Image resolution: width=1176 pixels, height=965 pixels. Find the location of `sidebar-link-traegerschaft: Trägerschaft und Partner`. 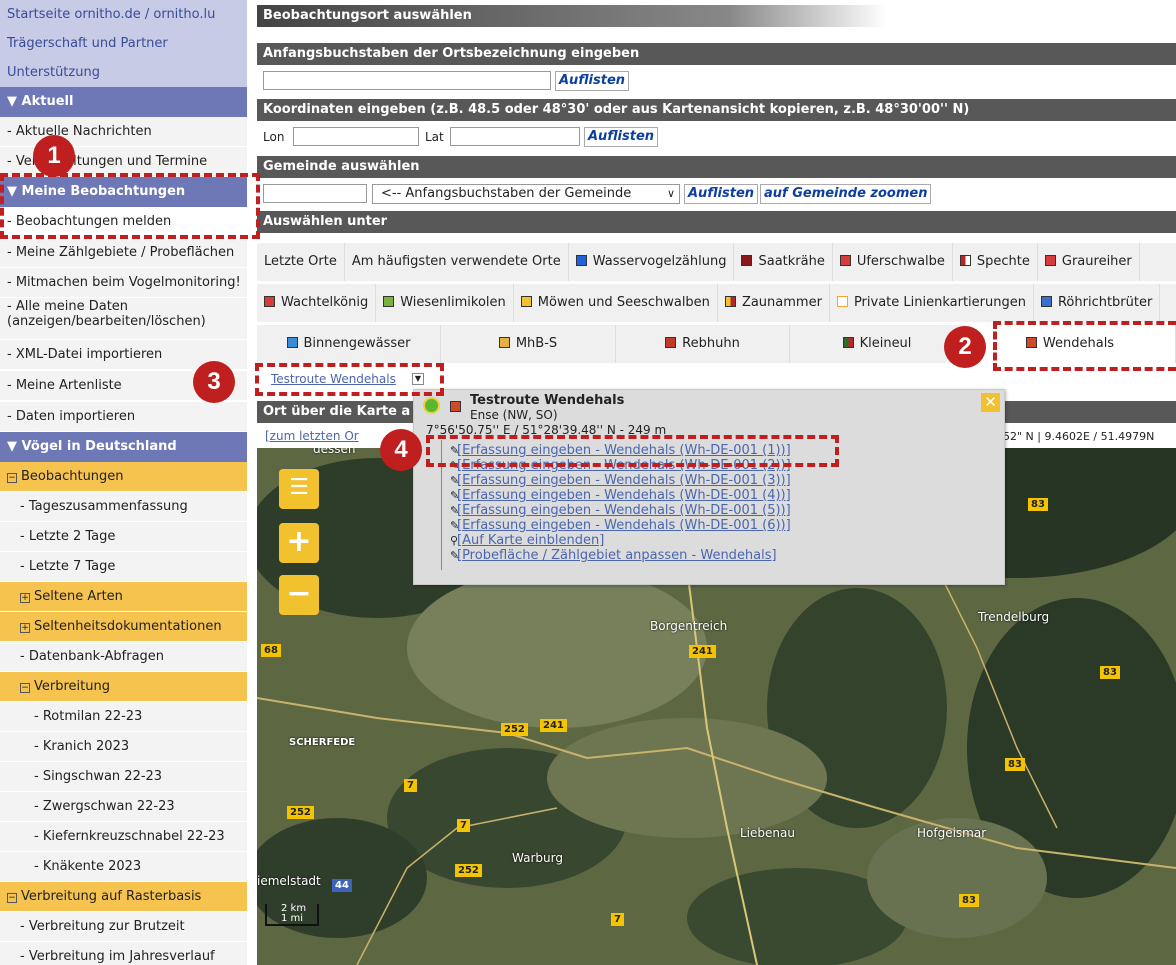

sidebar-link-traegerschaft: Trägerschaft und Partner is located at coordinates (123, 44).